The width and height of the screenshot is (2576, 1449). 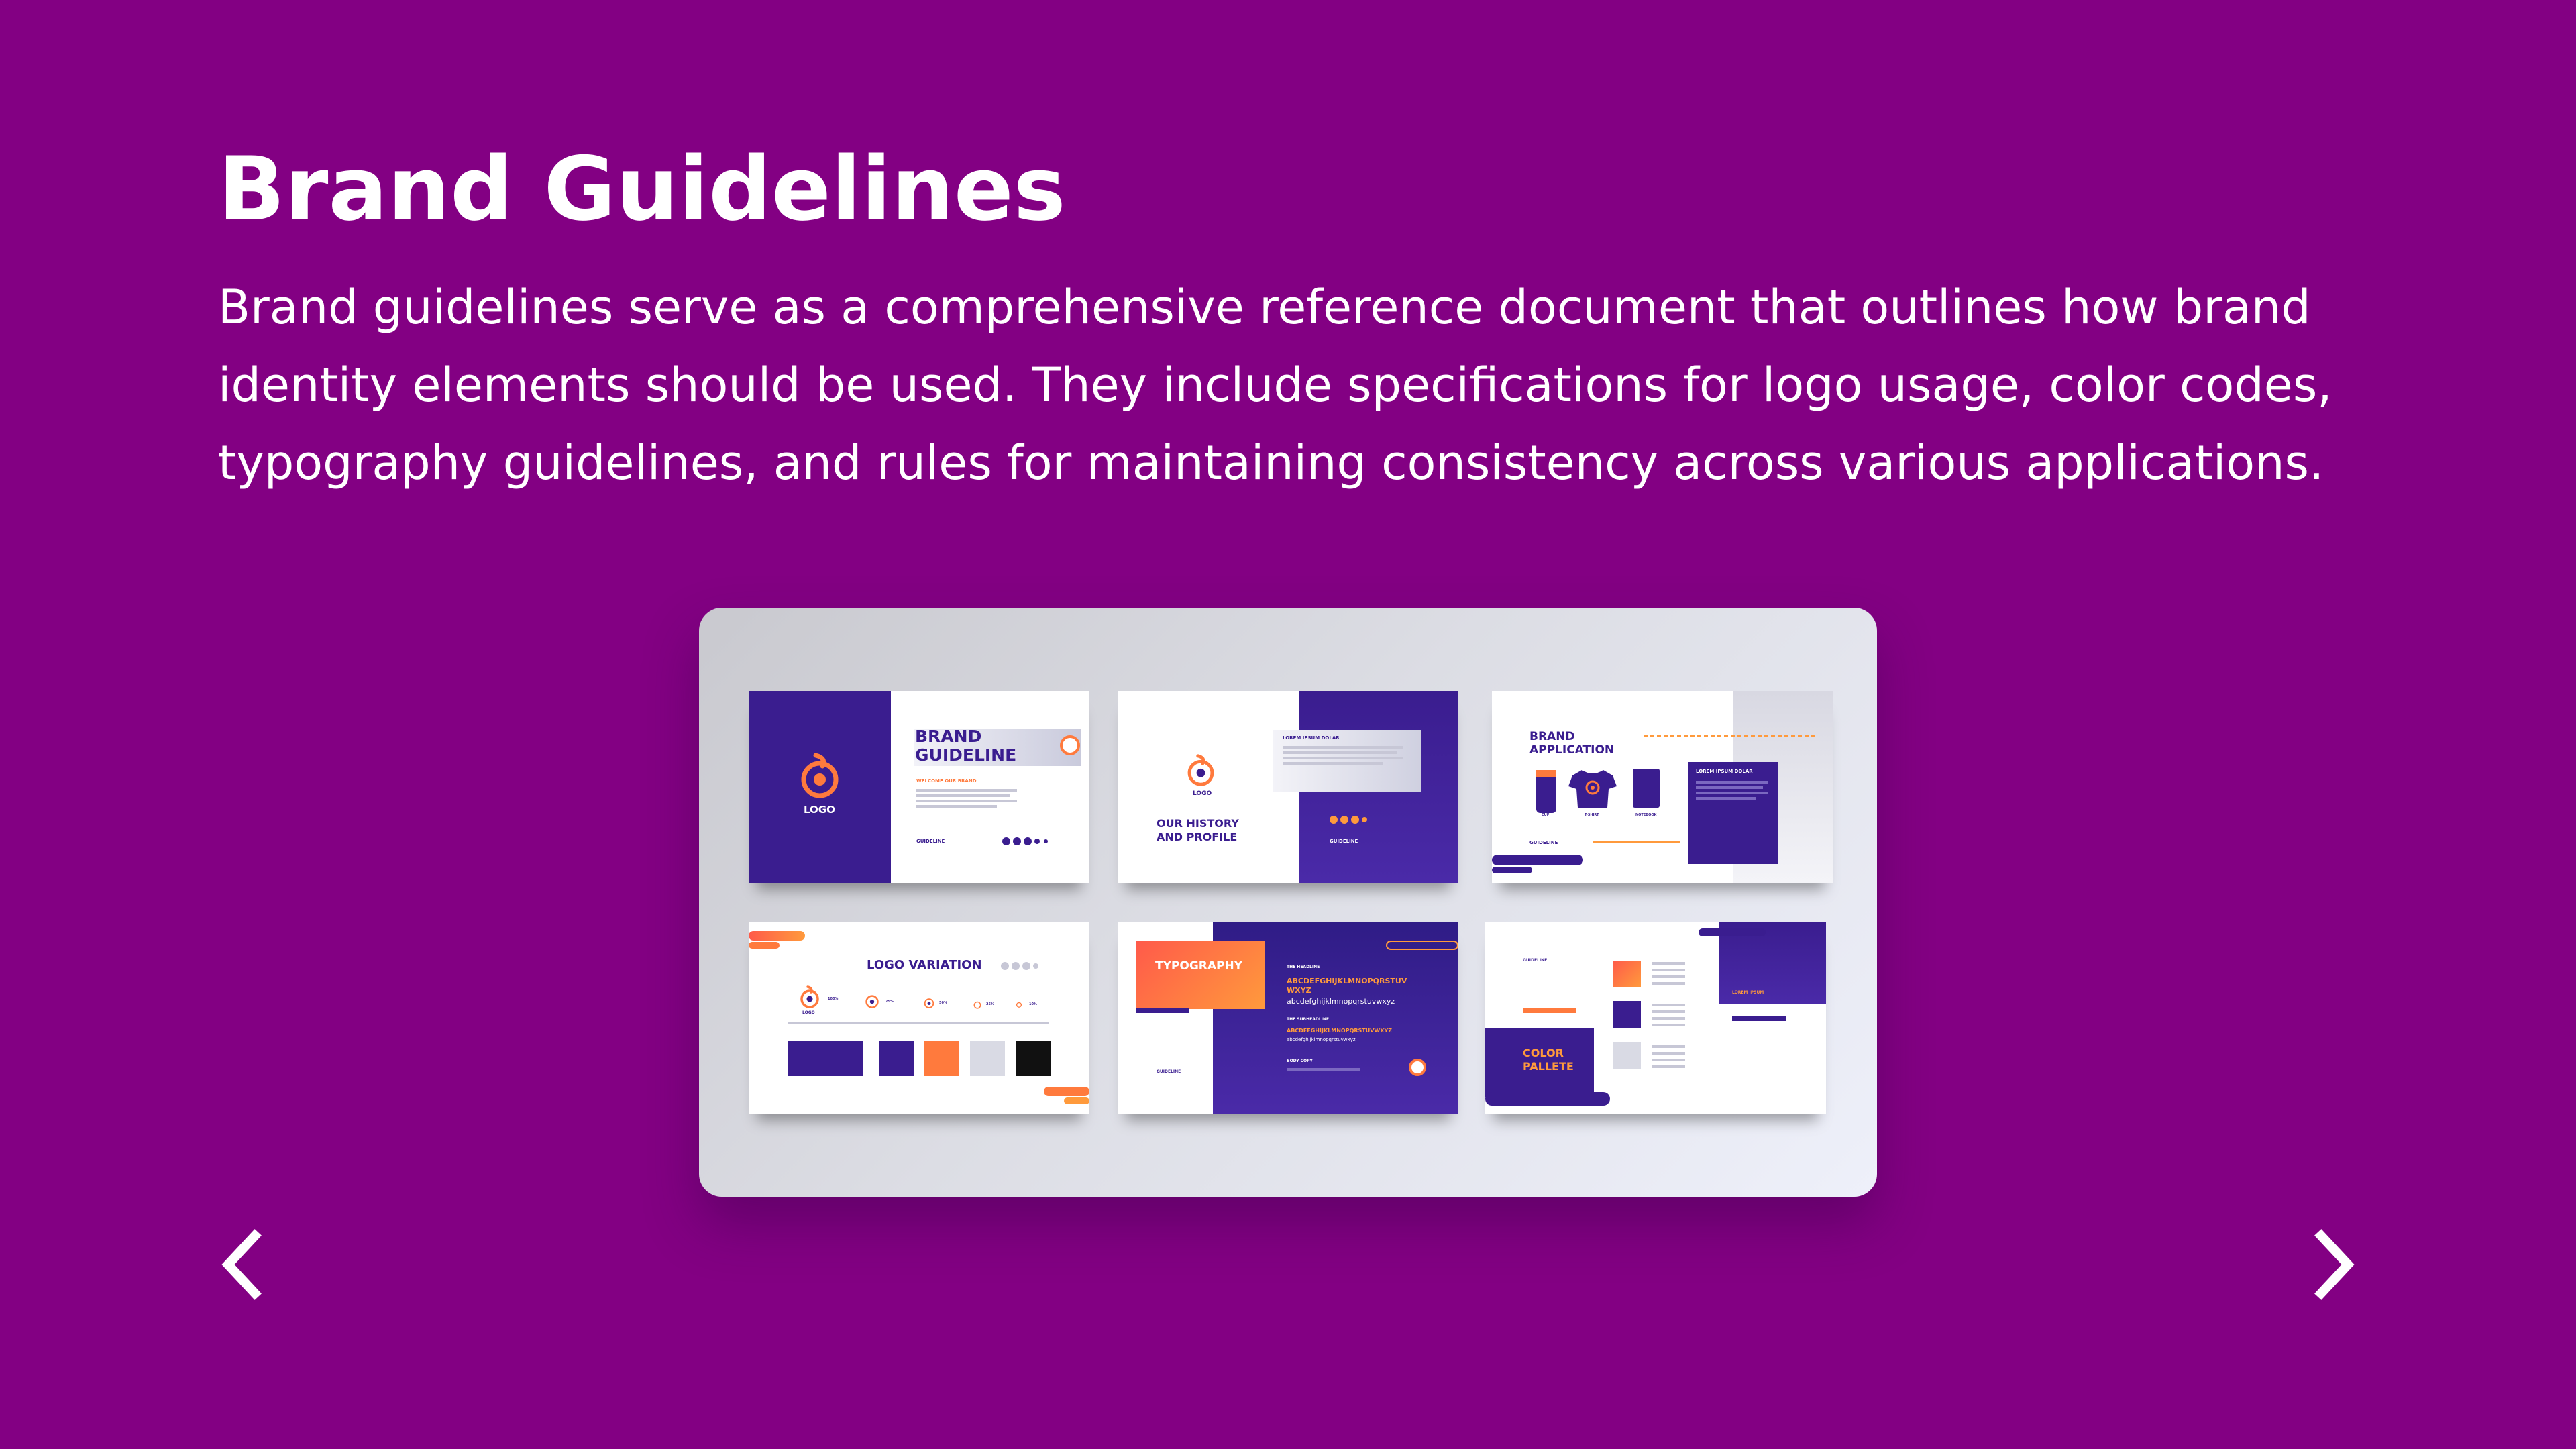 I want to click on cover-ring, so click(x=1070, y=745).